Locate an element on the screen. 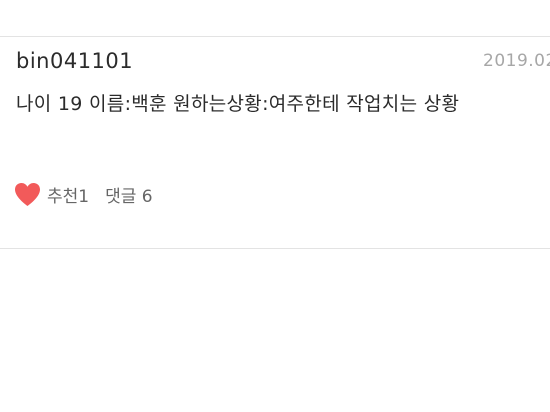 This screenshot has width=550, height=412. comment-count-button: 댓글 6 is located at coordinates (129, 194).